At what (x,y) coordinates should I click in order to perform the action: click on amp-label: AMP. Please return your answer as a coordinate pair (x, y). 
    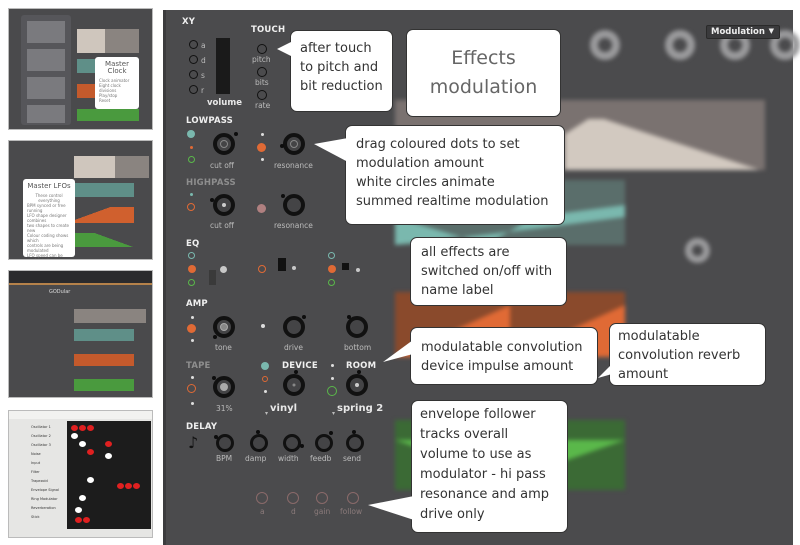
    Looking at the image, I should click on (197, 304).